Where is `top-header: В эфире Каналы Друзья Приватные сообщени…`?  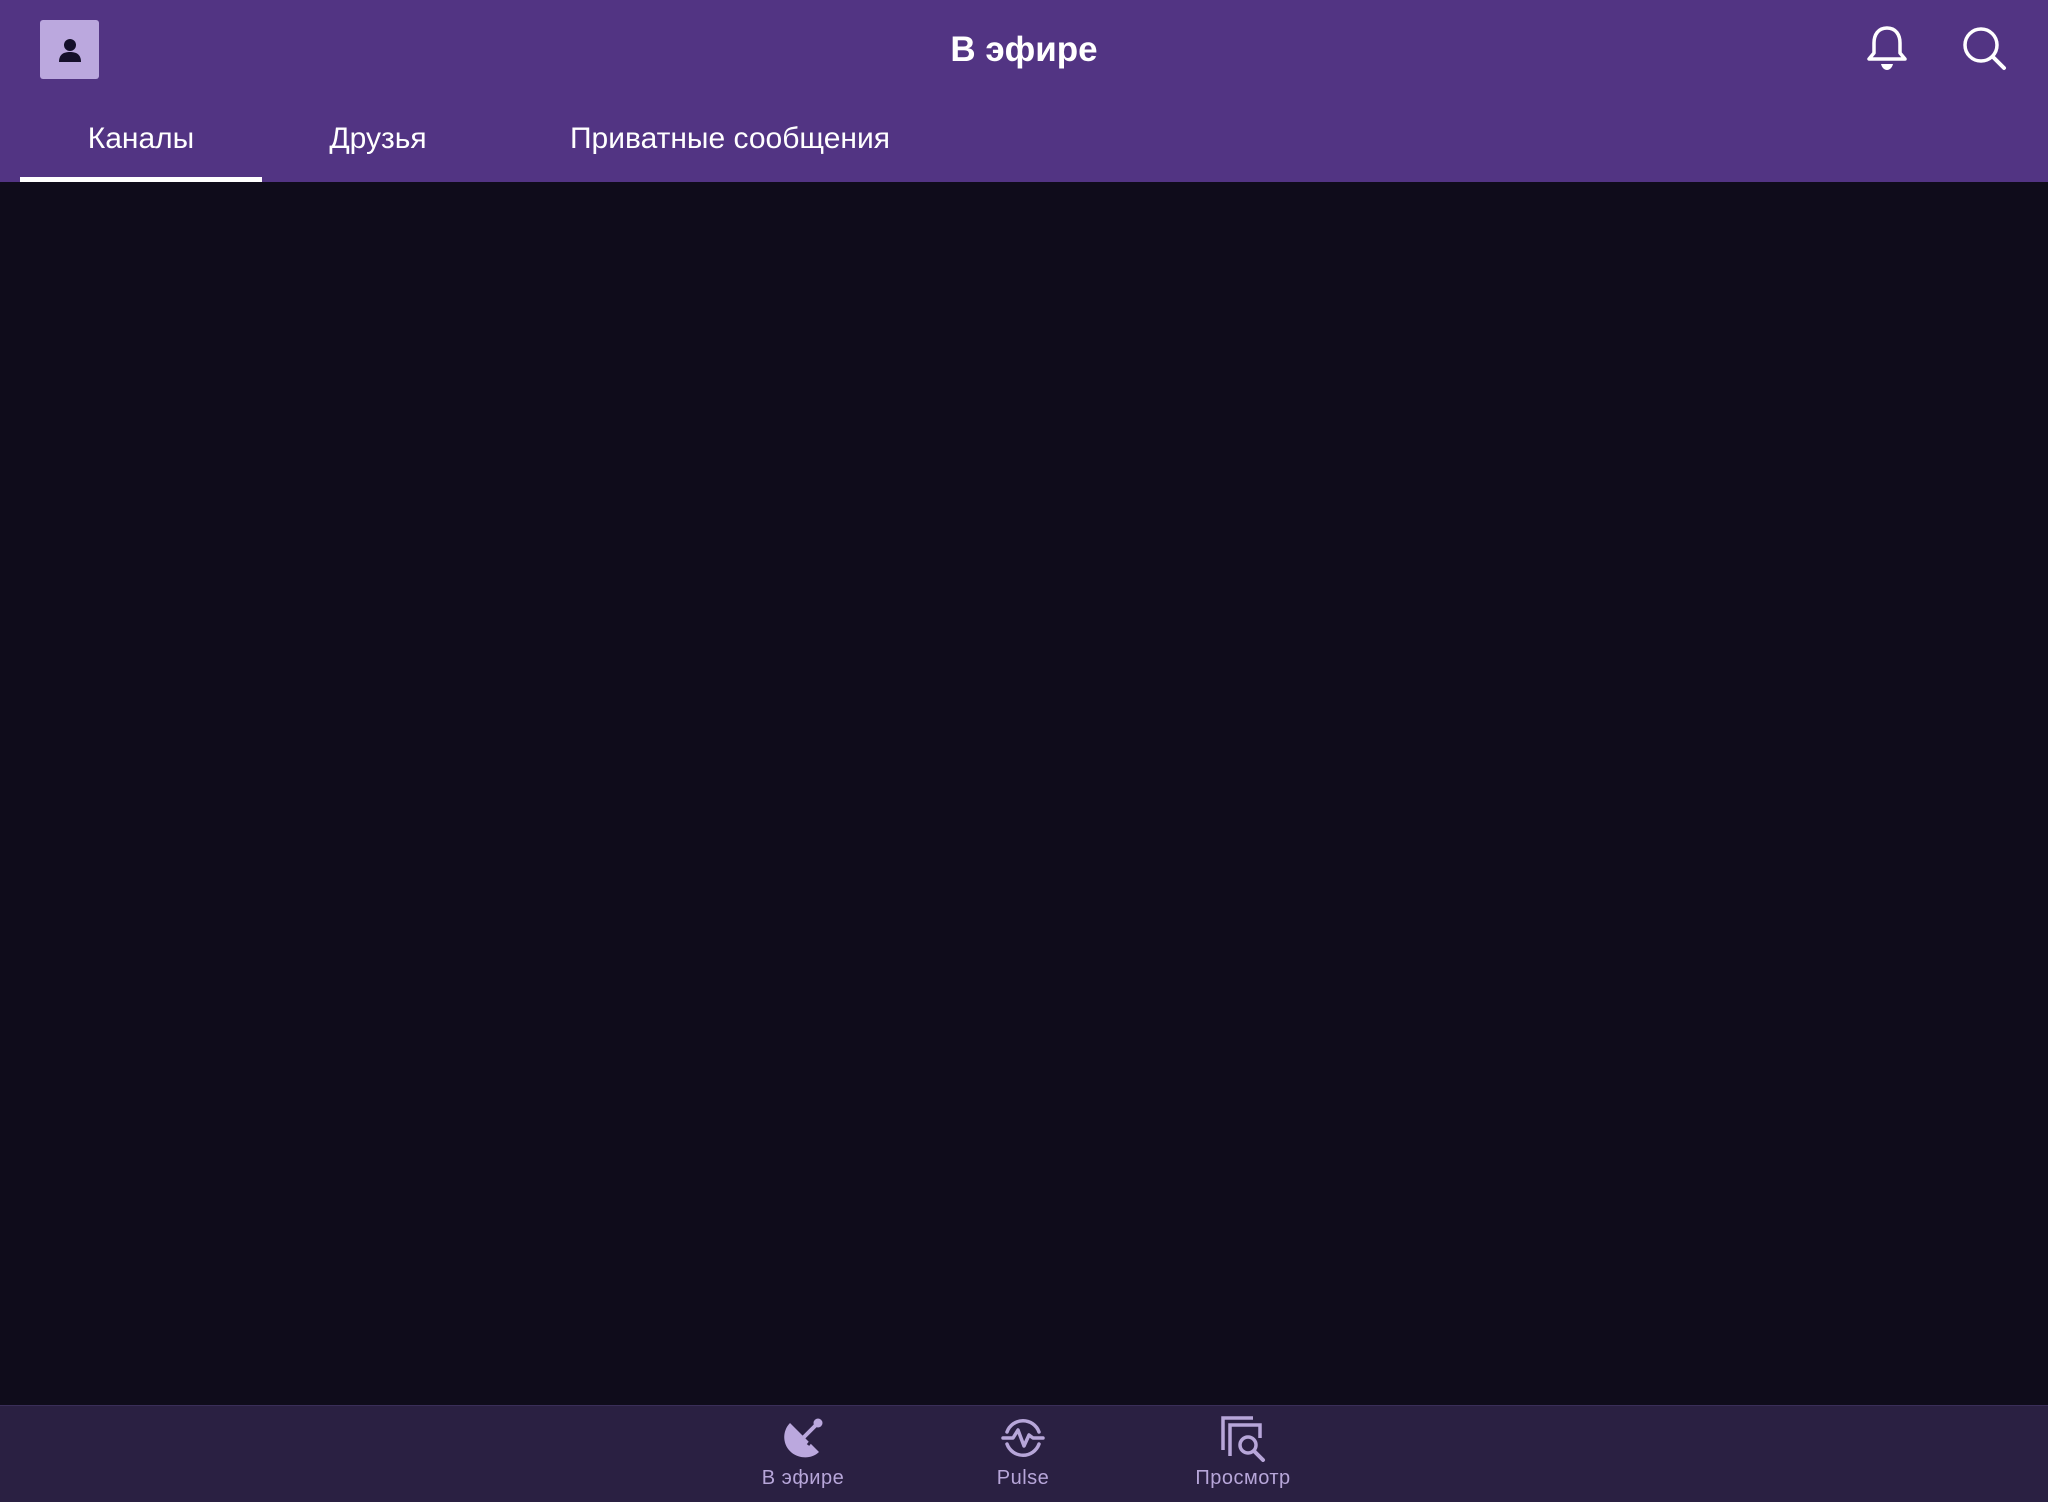 top-header: В эфире Каналы Друзья Приватные сообщени… is located at coordinates (1024, 91).